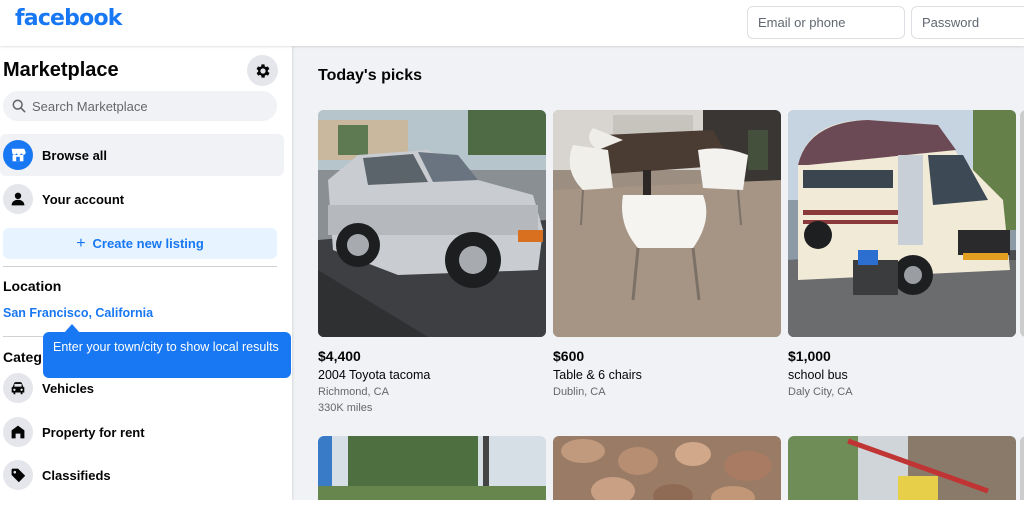  Describe the element at coordinates (18, 155) in the screenshot. I see `storefront-icon` at that location.